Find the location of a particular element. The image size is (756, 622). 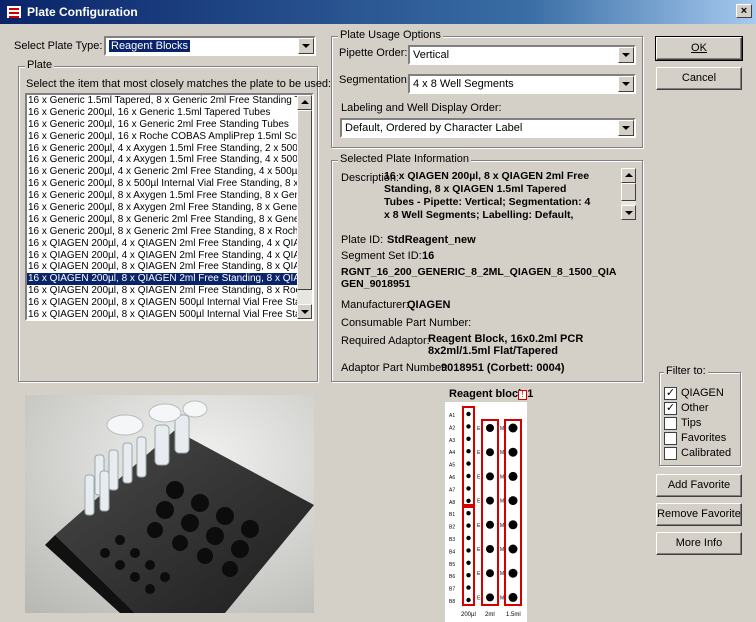

filter-item: Favorites is located at coordinates (701, 439).